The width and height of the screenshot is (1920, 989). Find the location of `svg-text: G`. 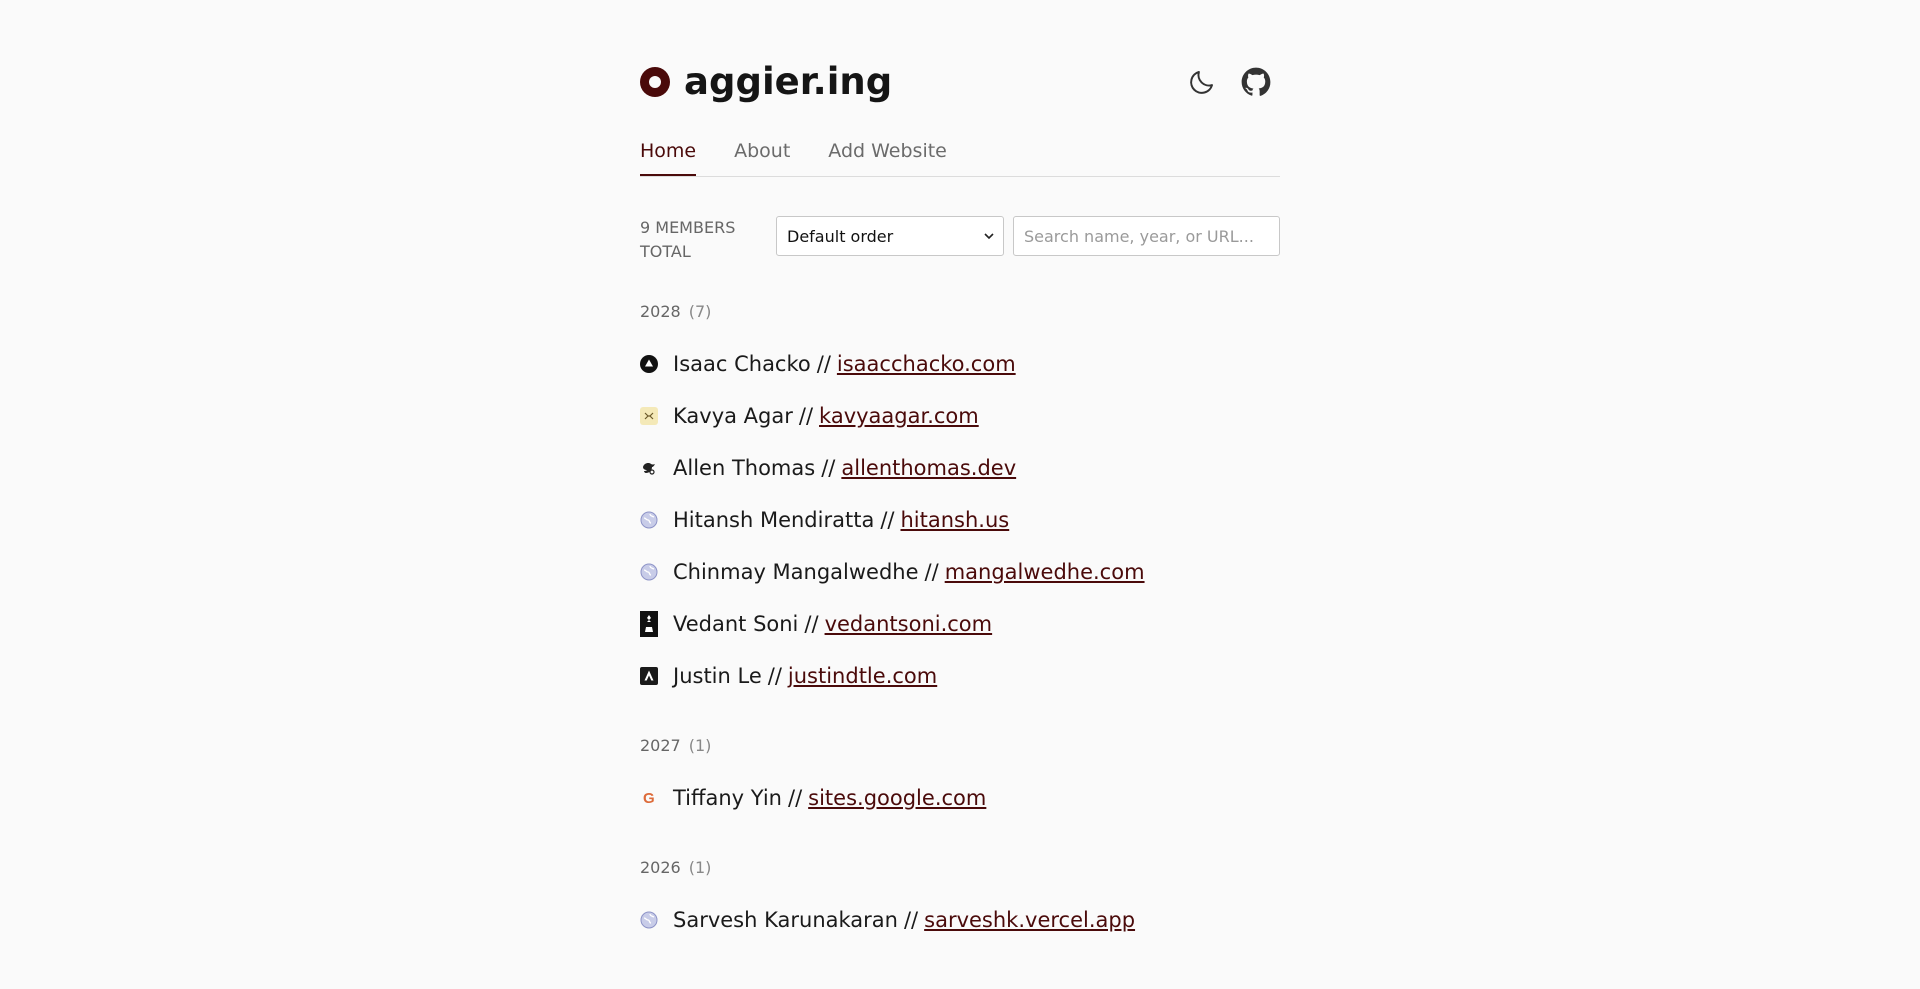

svg-text: G is located at coordinates (649, 798).